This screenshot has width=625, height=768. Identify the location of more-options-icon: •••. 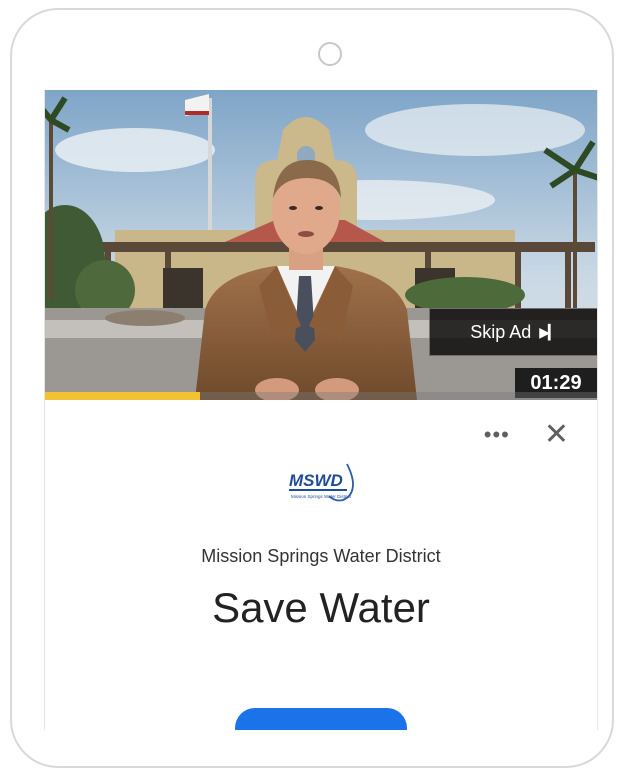
(497, 435).